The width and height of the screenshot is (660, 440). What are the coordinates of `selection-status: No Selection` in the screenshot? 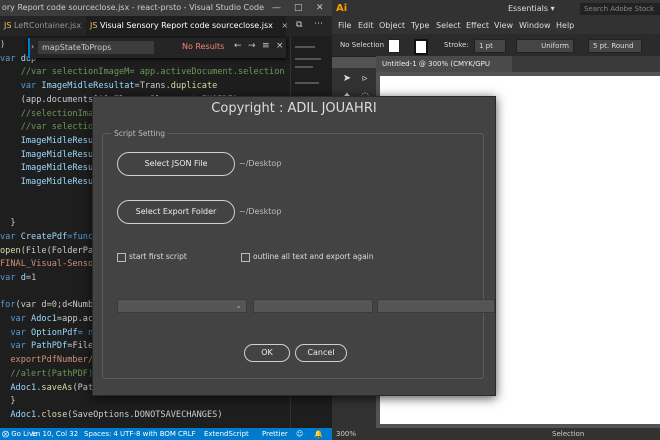 It's located at (362, 45).